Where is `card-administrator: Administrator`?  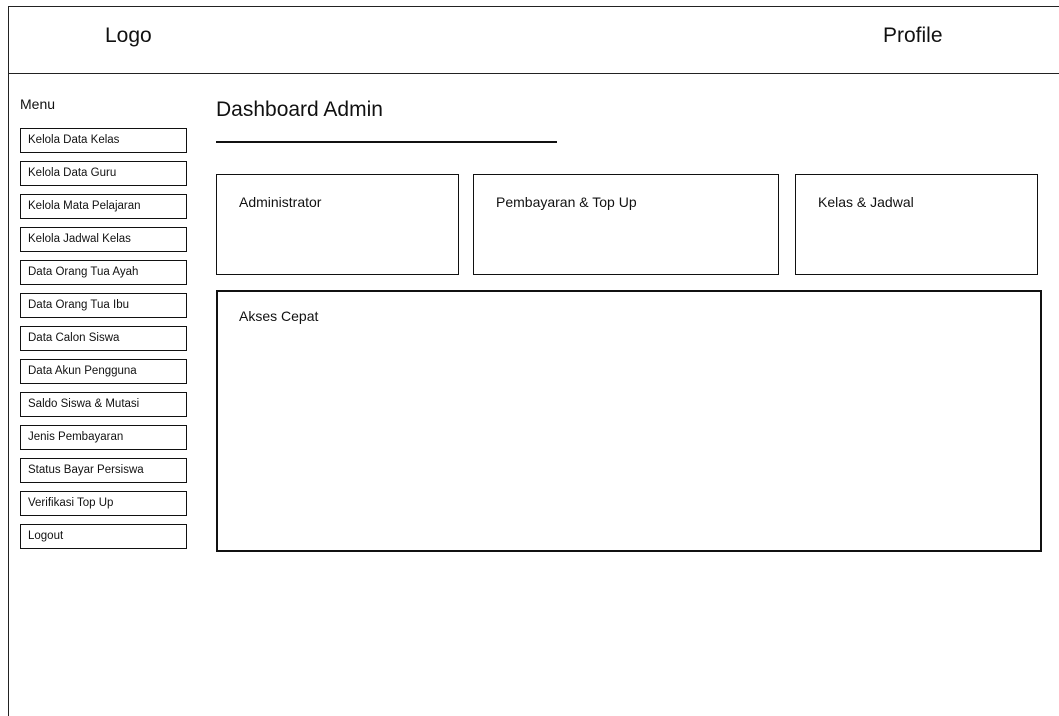 card-administrator: Administrator is located at coordinates (337, 224).